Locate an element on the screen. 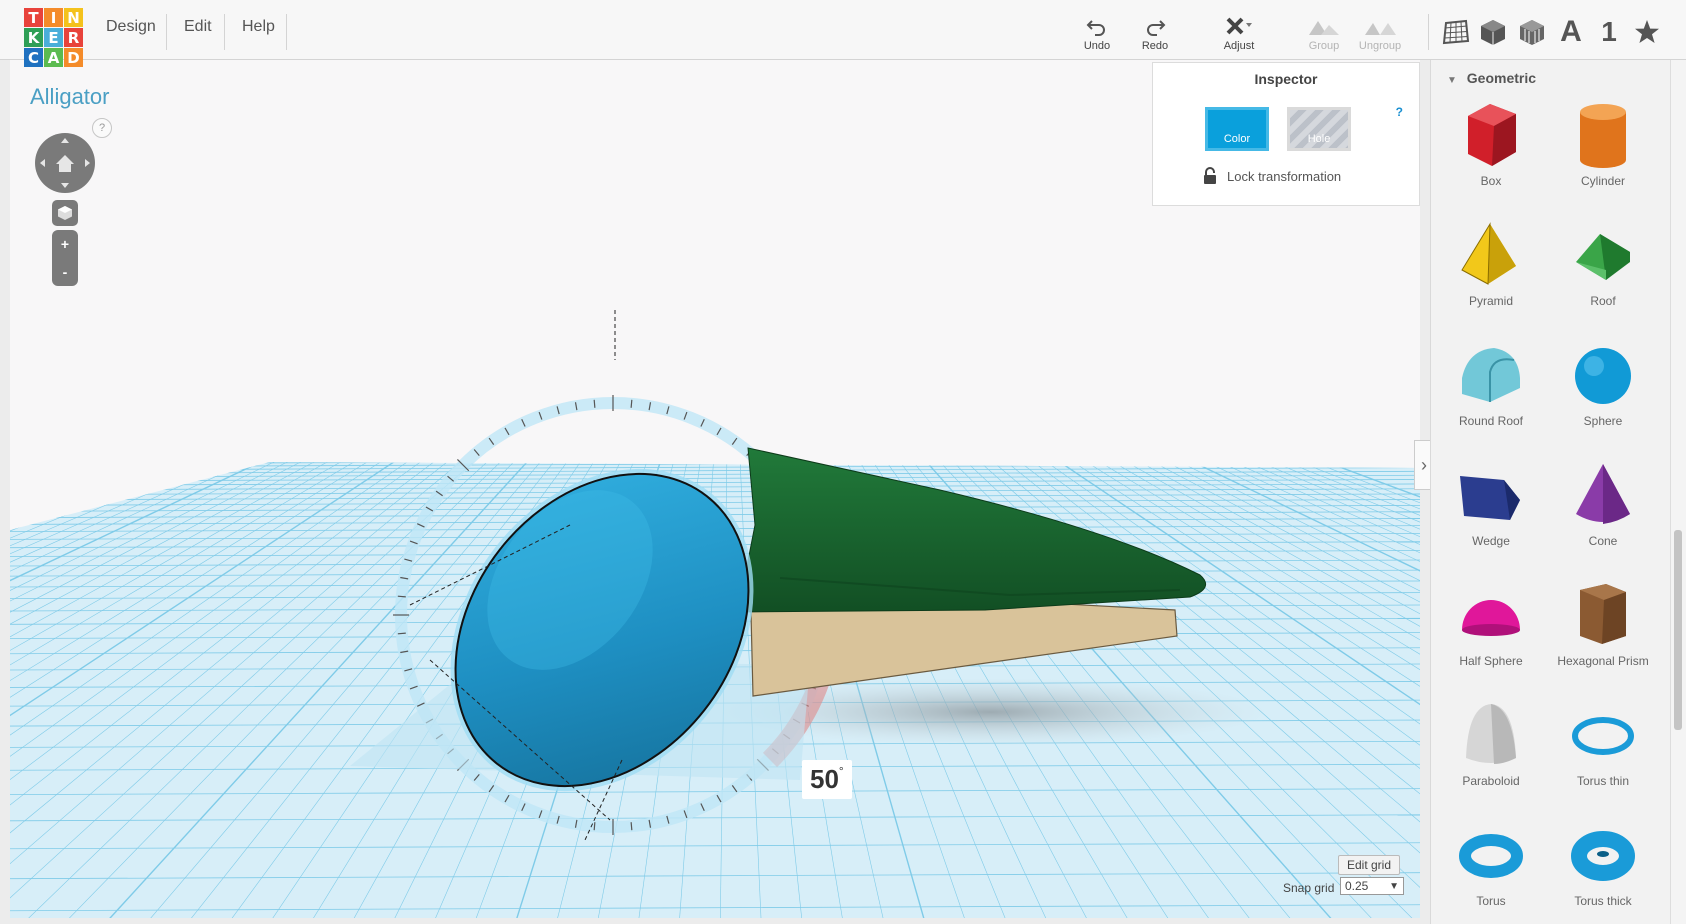  zoom-in-button: + is located at coordinates (65, 244).